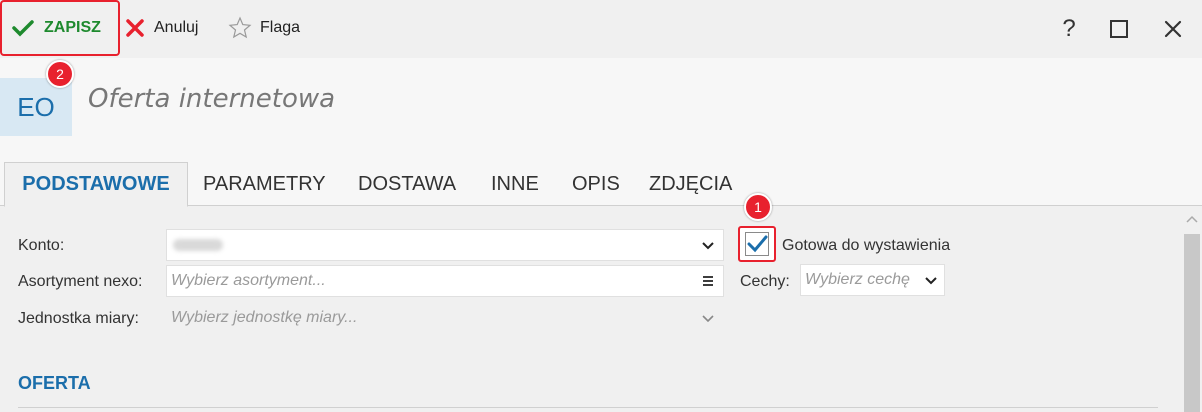 The height and width of the screenshot is (412, 1202). Describe the element at coordinates (54, 383) in the screenshot. I see `section-title-oferta: OFERTA` at that location.